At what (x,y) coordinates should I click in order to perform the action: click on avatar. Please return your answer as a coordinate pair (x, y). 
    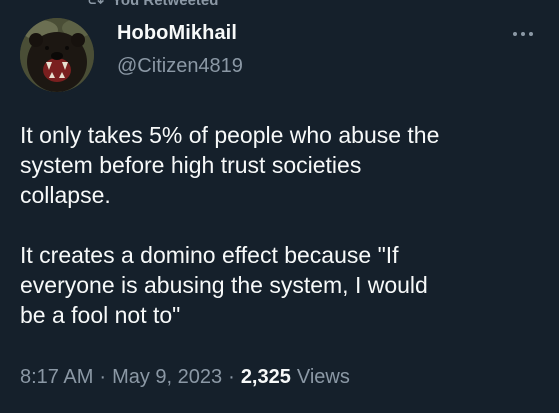
    Looking at the image, I should click on (57, 55).